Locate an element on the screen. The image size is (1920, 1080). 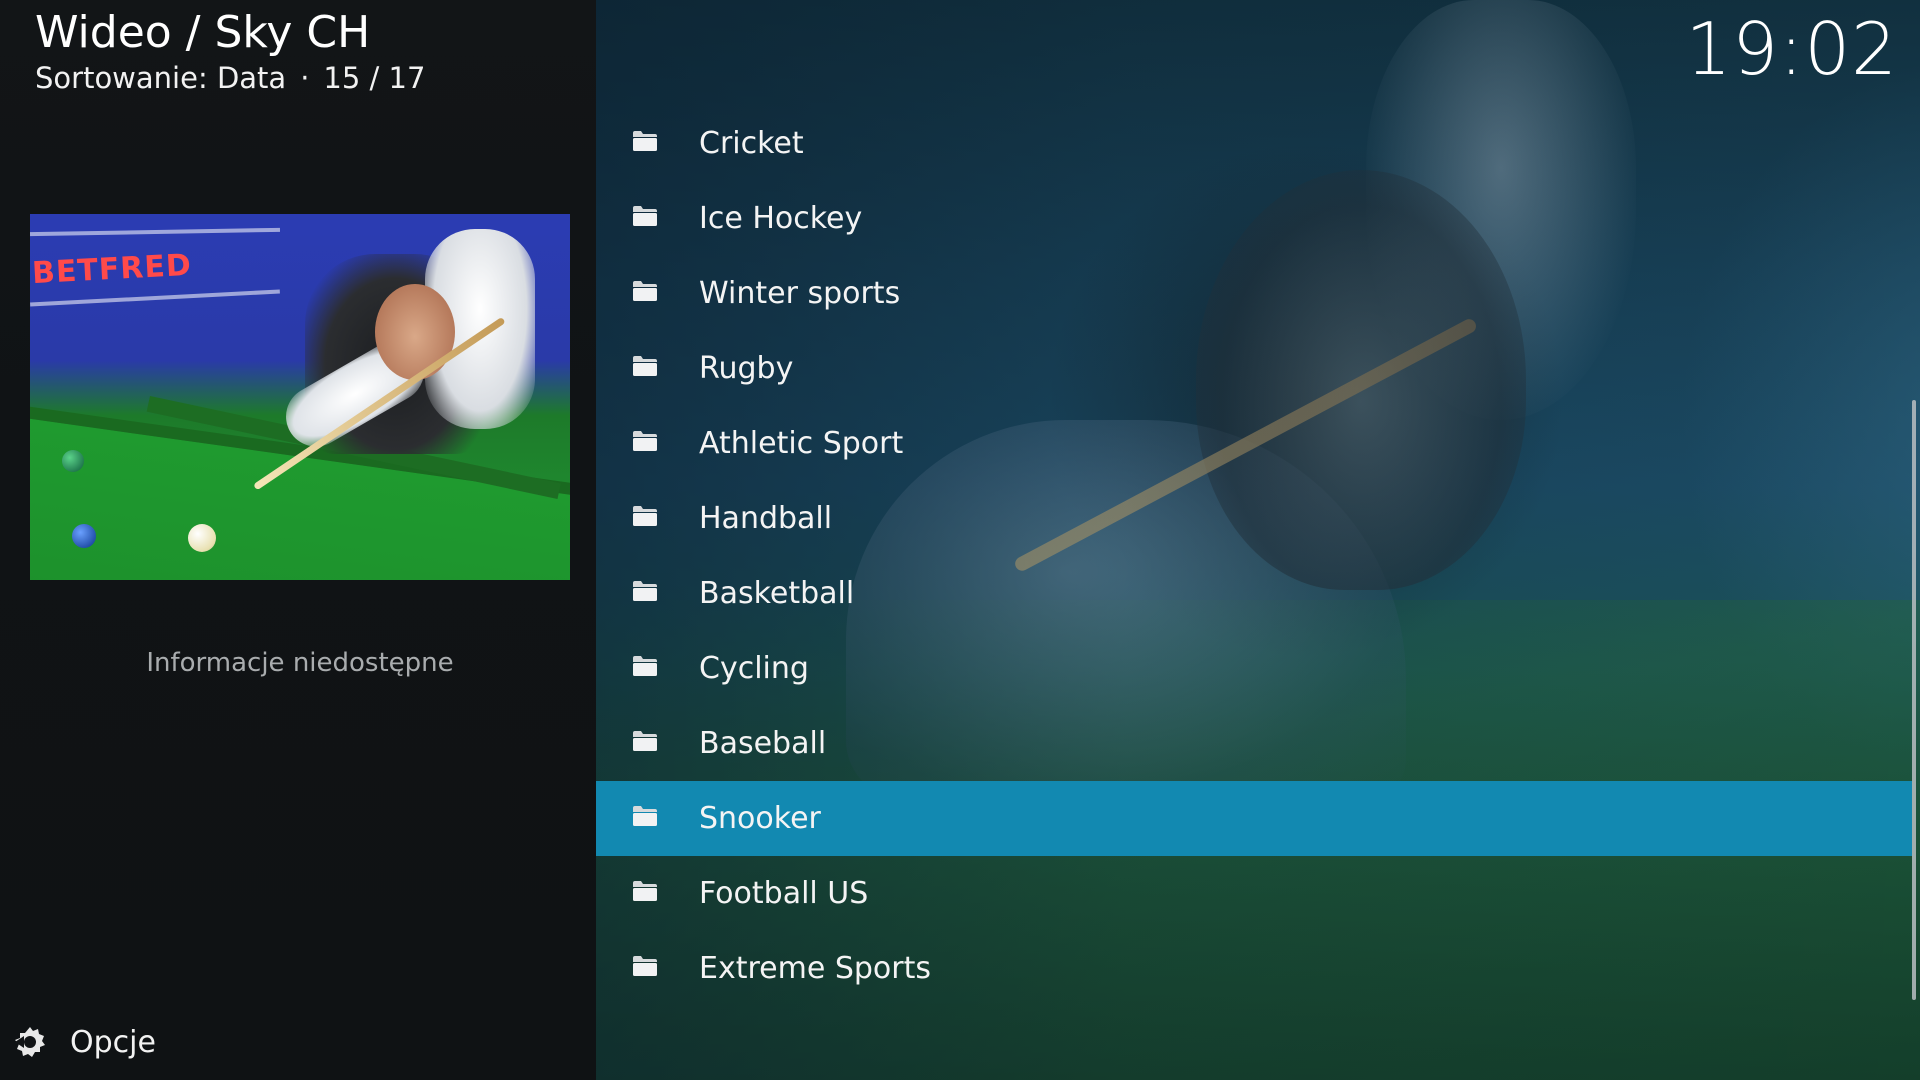
thumbnail-blue-ball is located at coordinates (84, 536).